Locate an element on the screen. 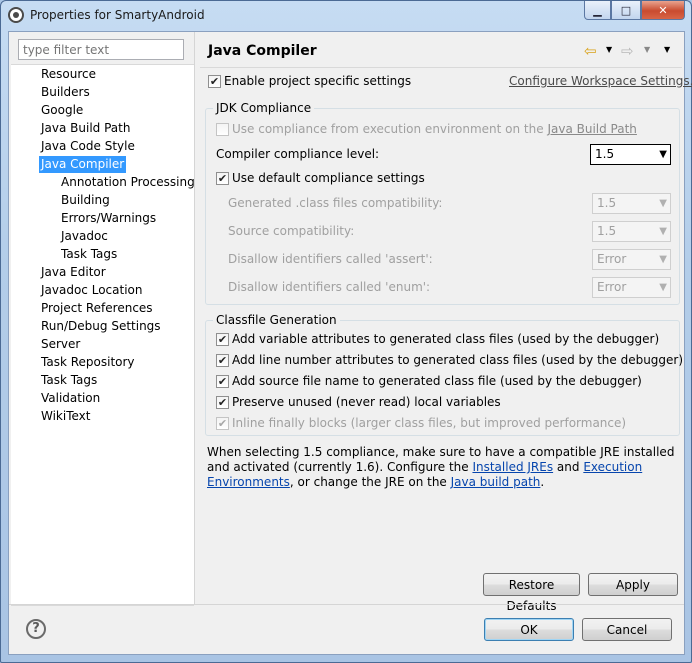 The height and width of the screenshot is (663, 692). maximize-icon: □ is located at coordinates (626, 10).